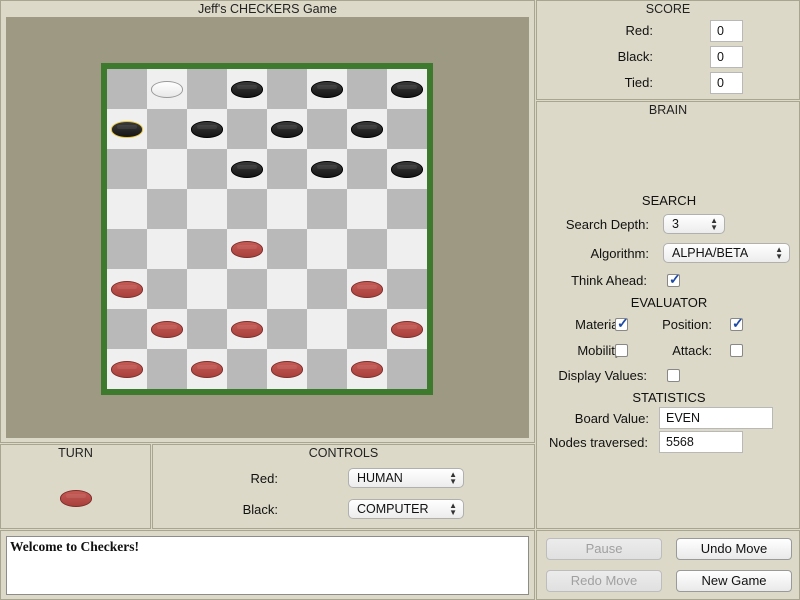 The image size is (800, 600). What do you see at coordinates (622, 323) in the screenshot?
I see `material-checkbox: ✓` at bounding box center [622, 323].